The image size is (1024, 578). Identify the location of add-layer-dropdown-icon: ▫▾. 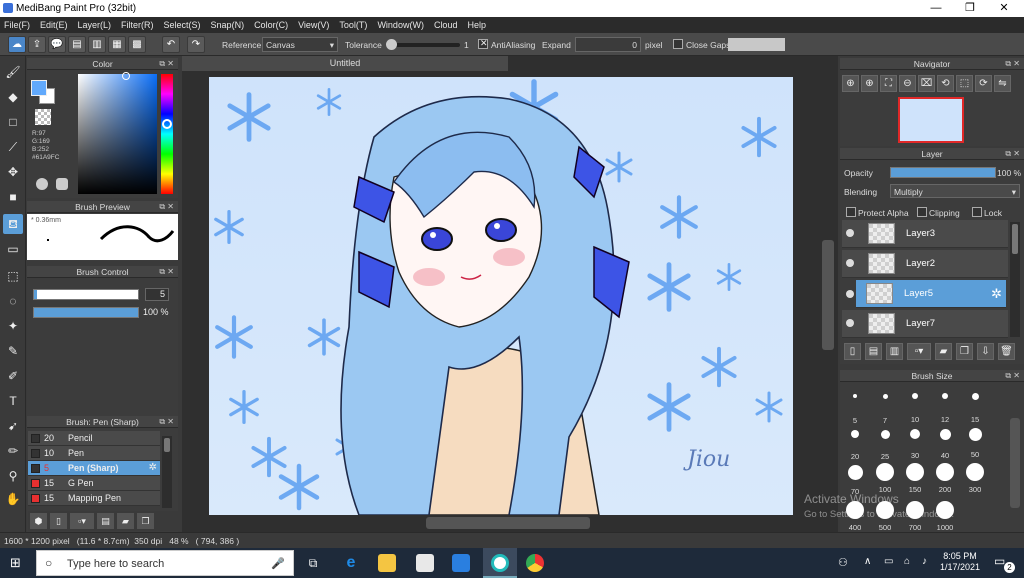
(919, 351).